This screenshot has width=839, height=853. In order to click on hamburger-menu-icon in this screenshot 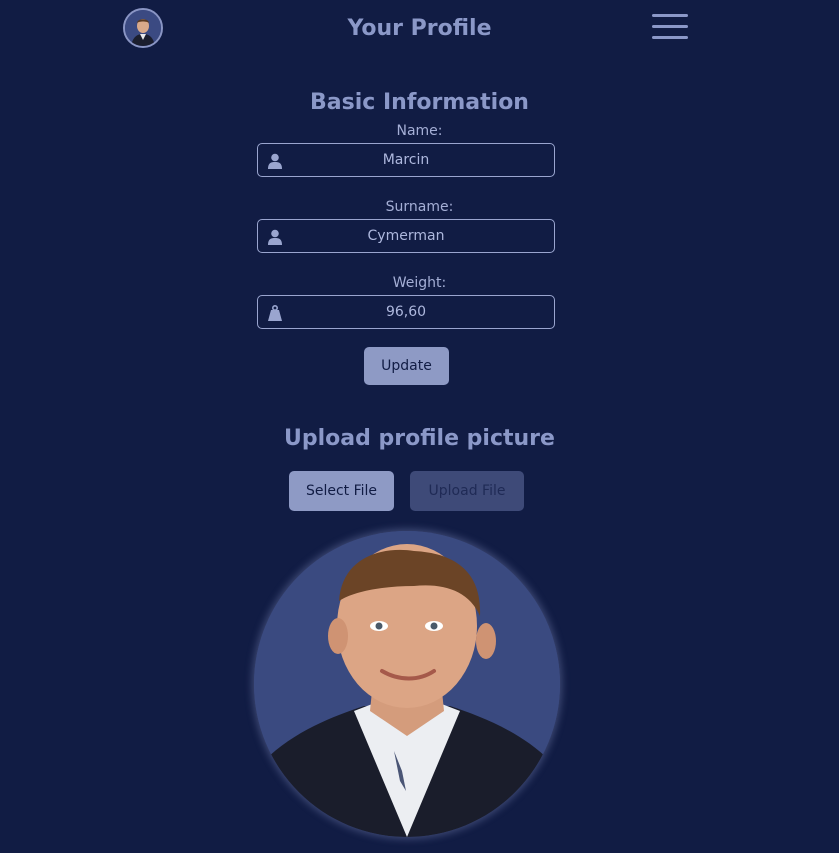, I will do `click(670, 29)`.